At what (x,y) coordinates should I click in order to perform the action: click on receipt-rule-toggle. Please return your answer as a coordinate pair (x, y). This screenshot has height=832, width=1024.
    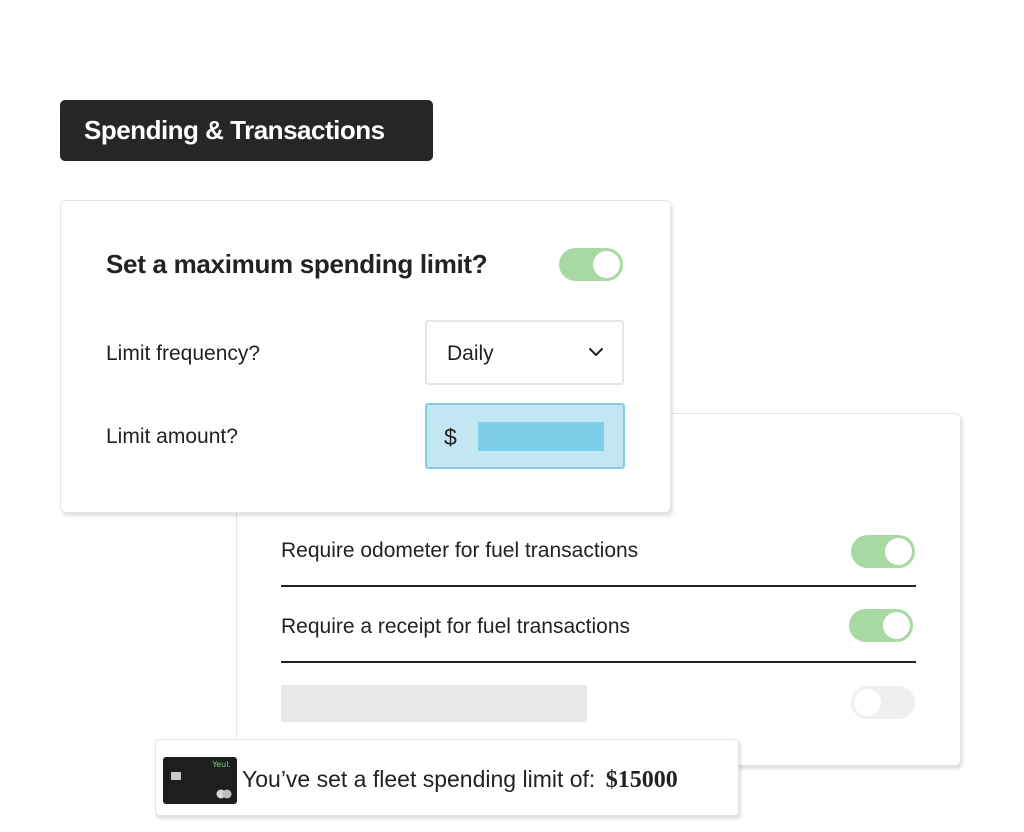
    Looking at the image, I should click on (881, 625).